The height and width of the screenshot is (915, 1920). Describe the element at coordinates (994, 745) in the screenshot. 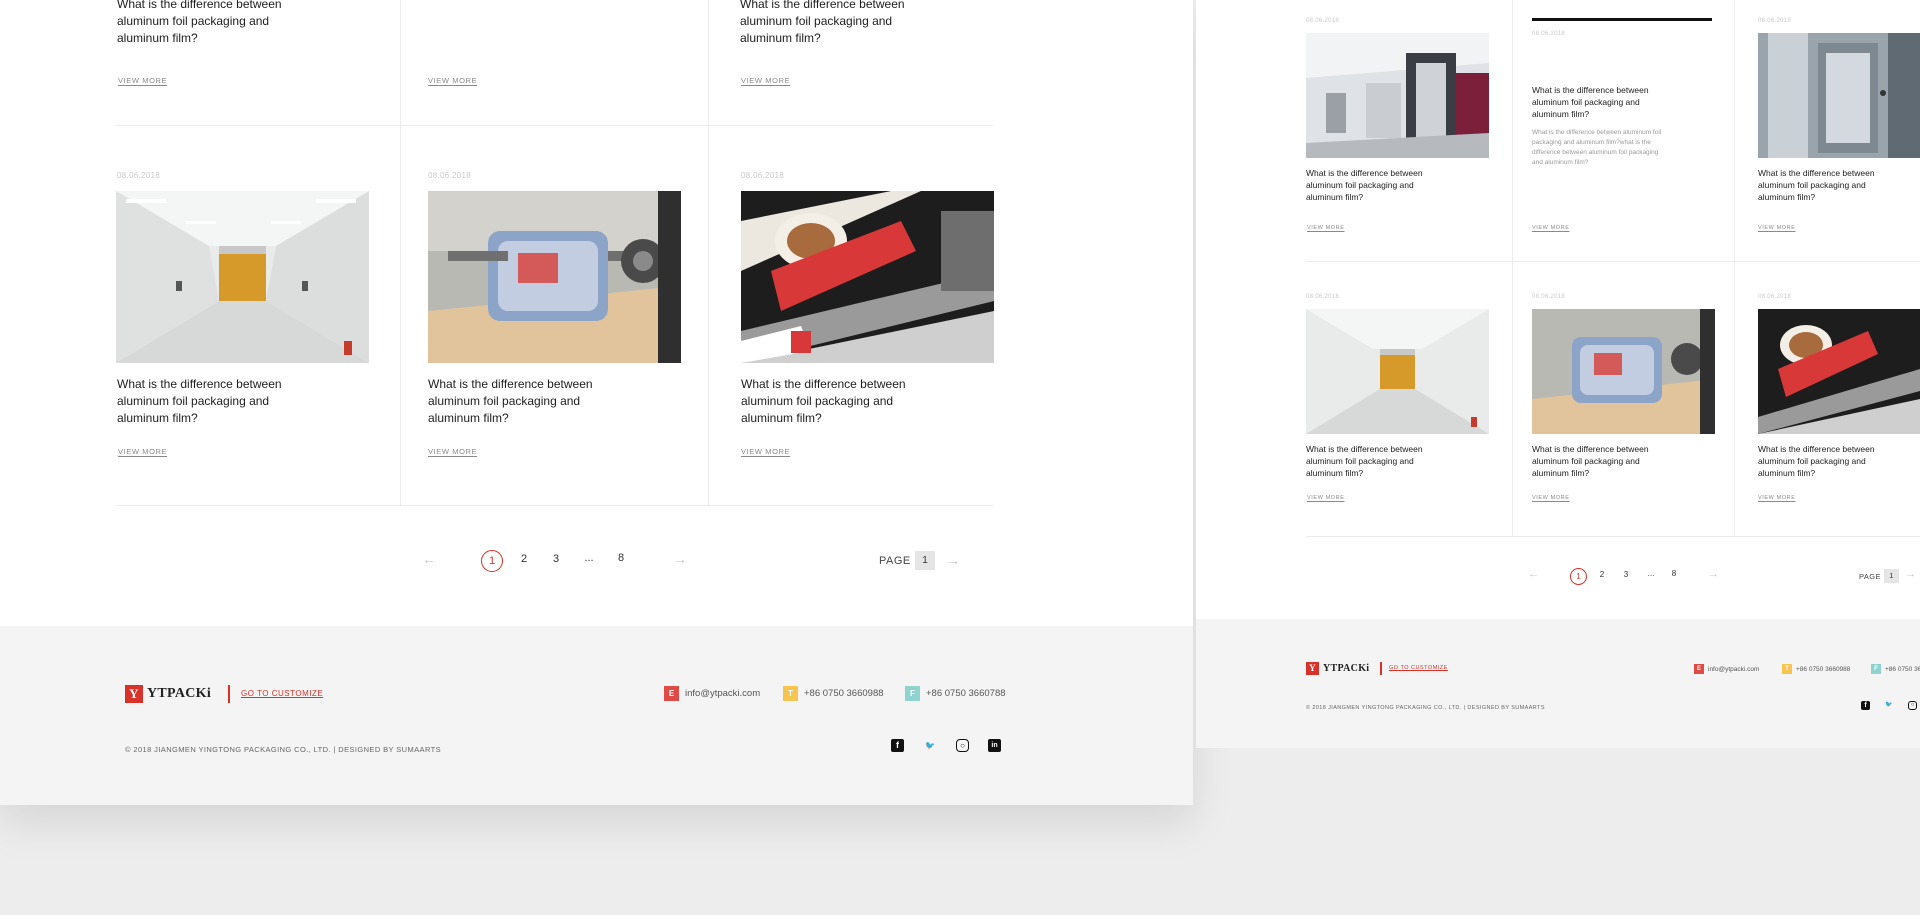

I see `linkedin-icon: in` at that location.